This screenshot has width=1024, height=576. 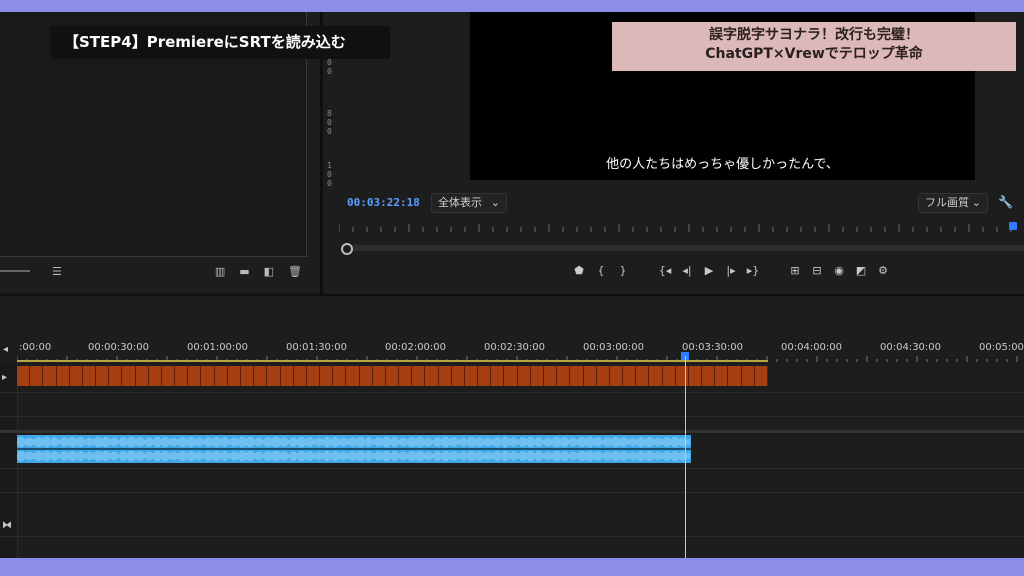 I want to click on transport-controls: ⬟ { } {◂ ◂| ▶ |▸ ▸} ⊞ ⊟ ◉ ◩ ⚙, so click(x=731, y=270).